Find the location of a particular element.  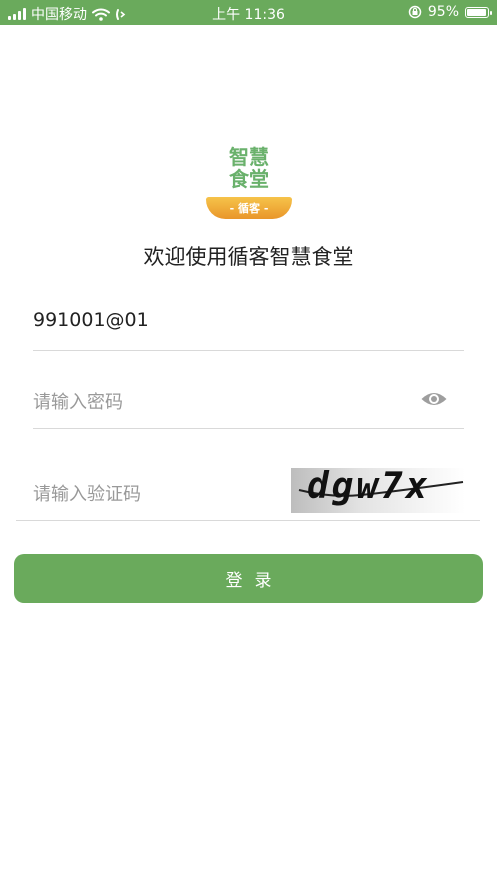

captcha-image: dgw7x is located at coordinates (378, 490).